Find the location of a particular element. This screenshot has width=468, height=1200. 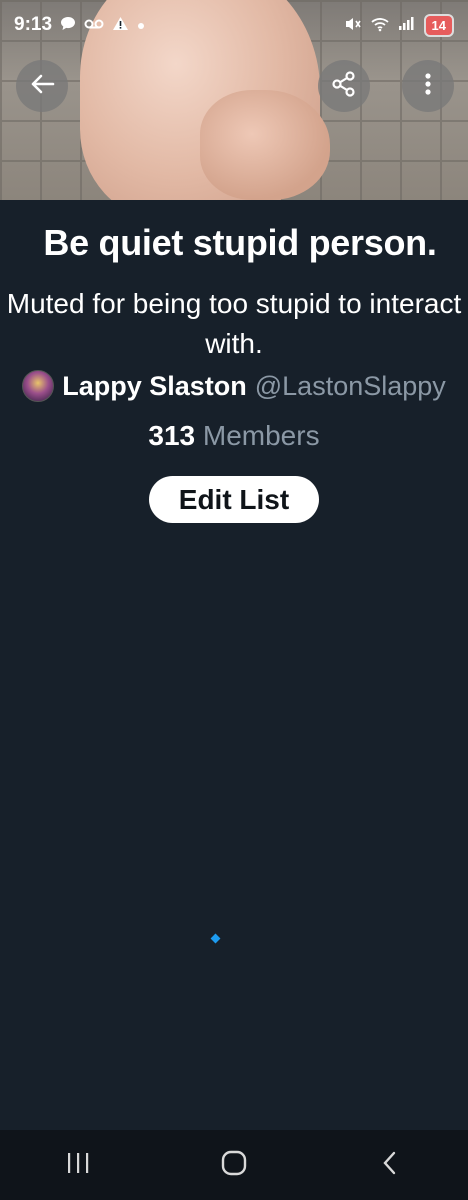

more-vertical-icon is located at coordinates (428, 86).